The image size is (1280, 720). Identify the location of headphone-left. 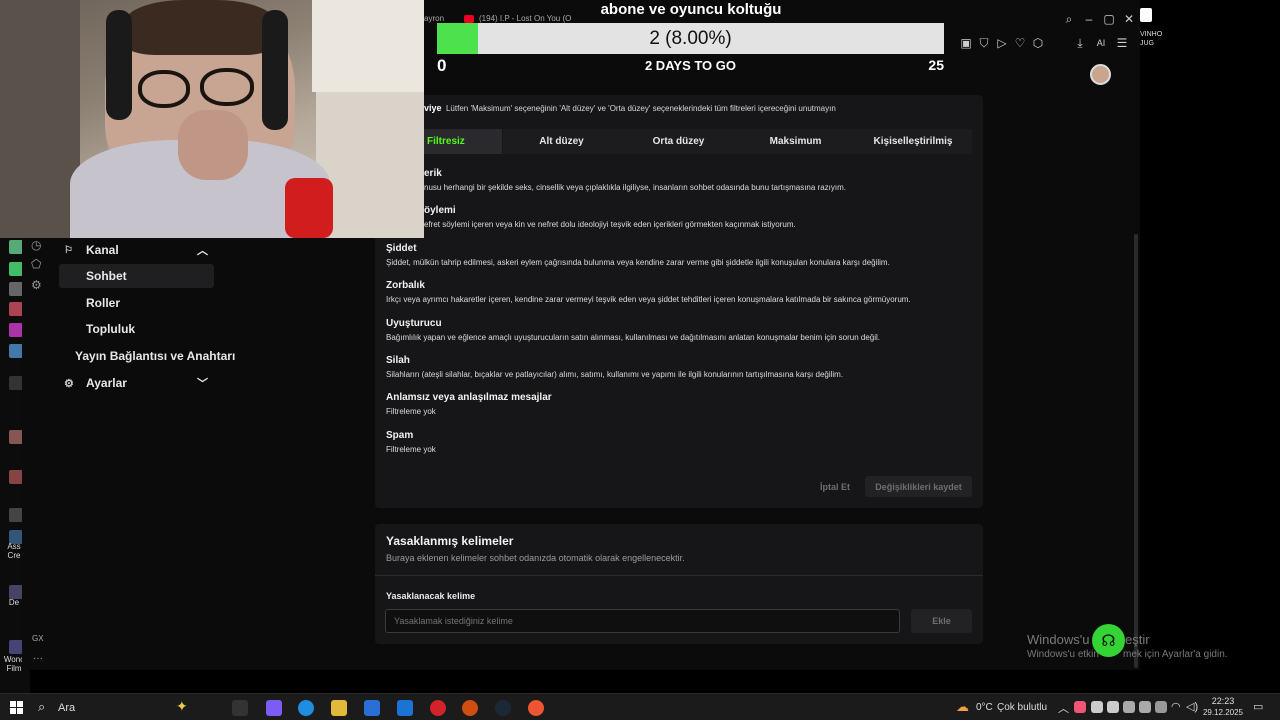
(119, 65).